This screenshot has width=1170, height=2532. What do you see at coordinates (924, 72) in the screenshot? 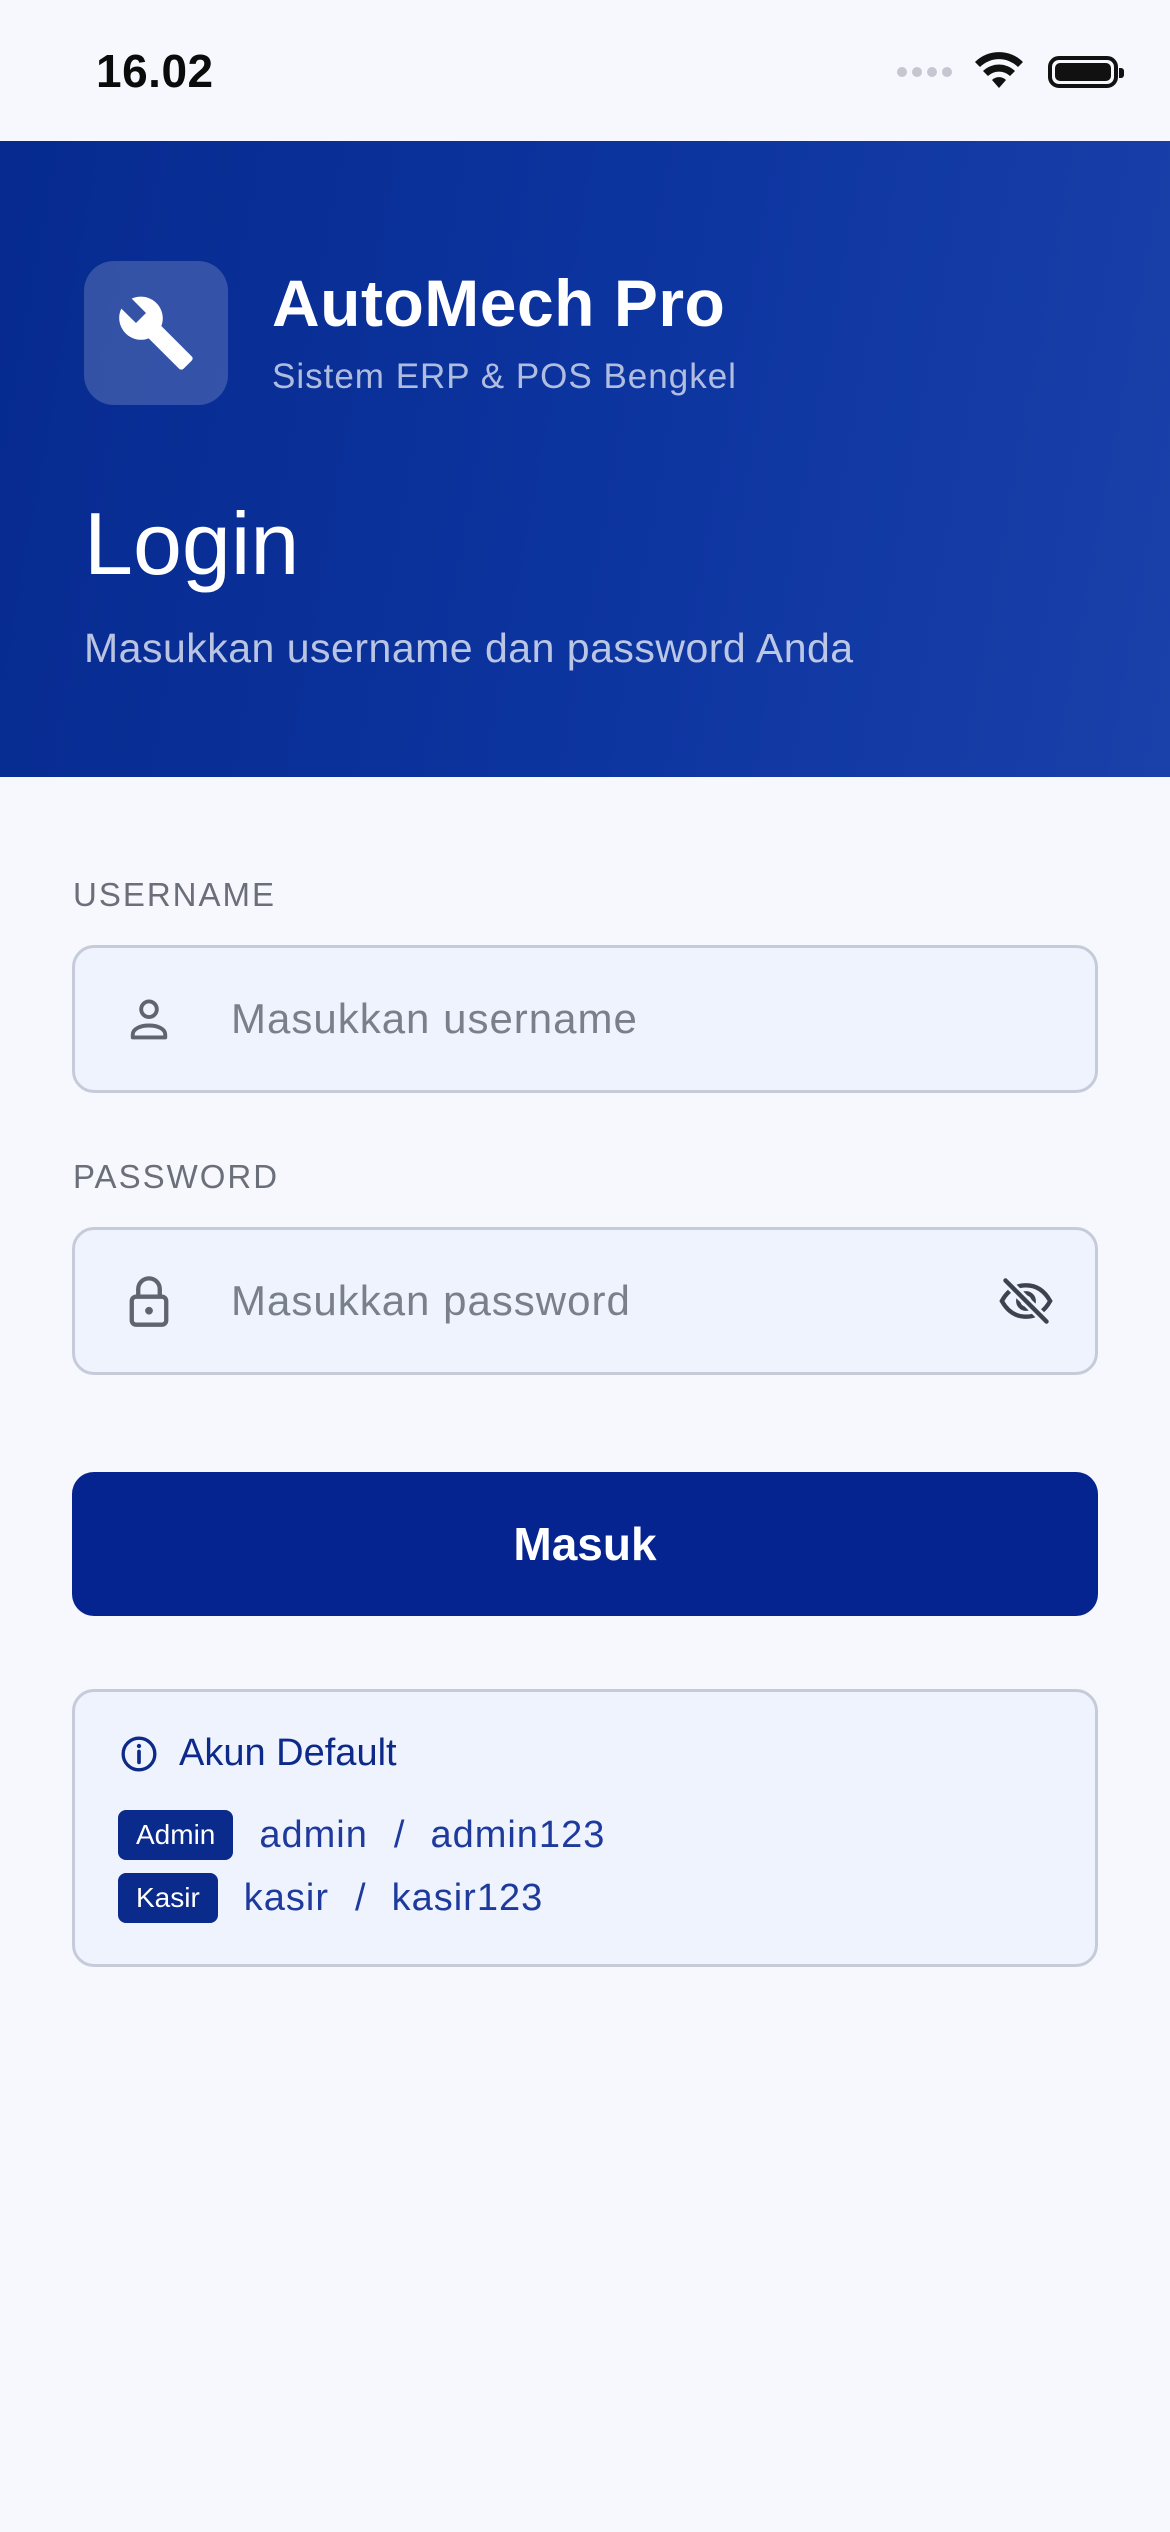
I see `cellular-signal-icon` at bounding box center [924, 72].